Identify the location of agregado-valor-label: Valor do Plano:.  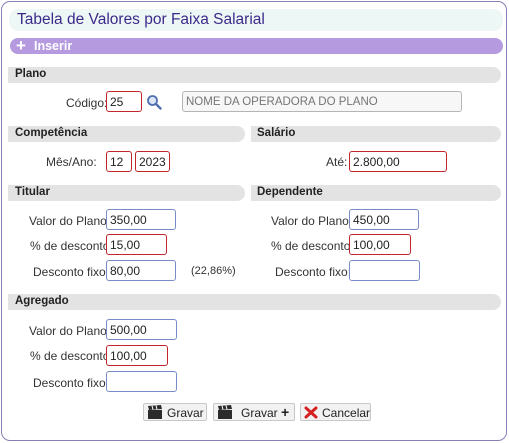
(70, 331).